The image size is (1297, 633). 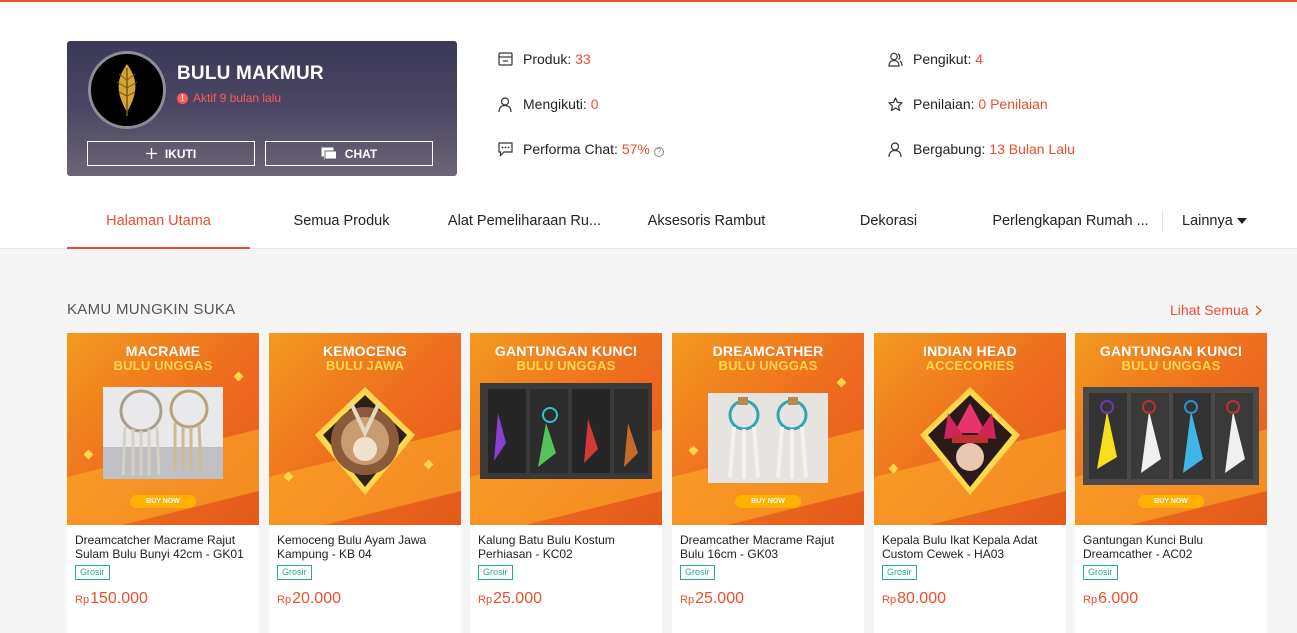 I want to click on store-icon, so click(x=505, y=59).